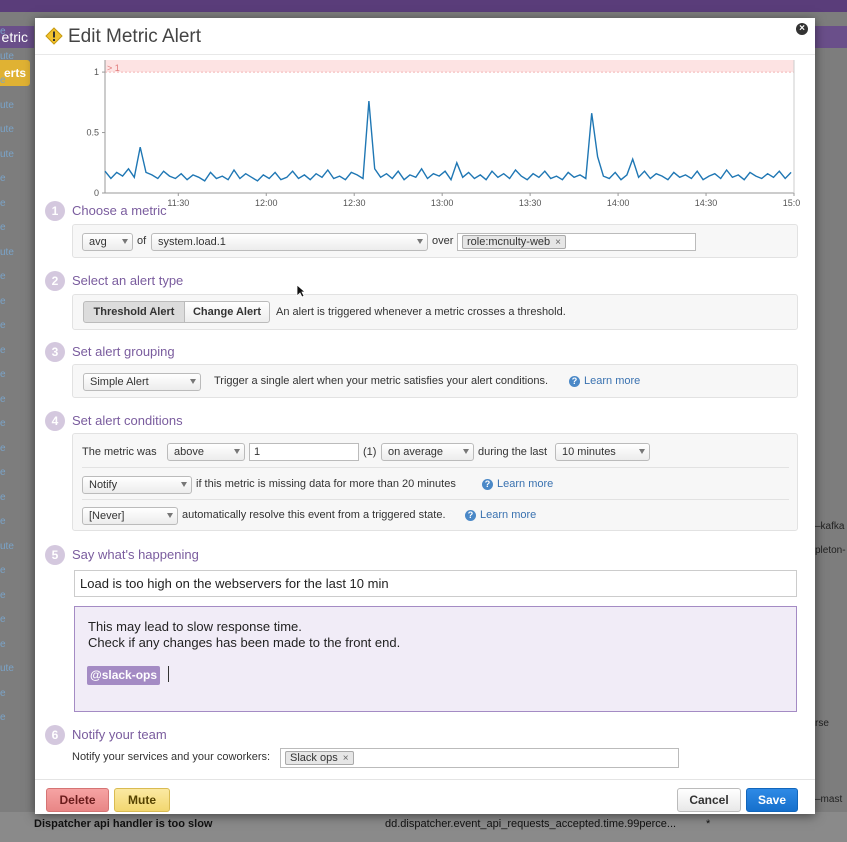 This screenshot has height=842, width=847. Describe the element at coordinates (77, 800) in the screenshot. I see `delete-button: Delete` at that location.